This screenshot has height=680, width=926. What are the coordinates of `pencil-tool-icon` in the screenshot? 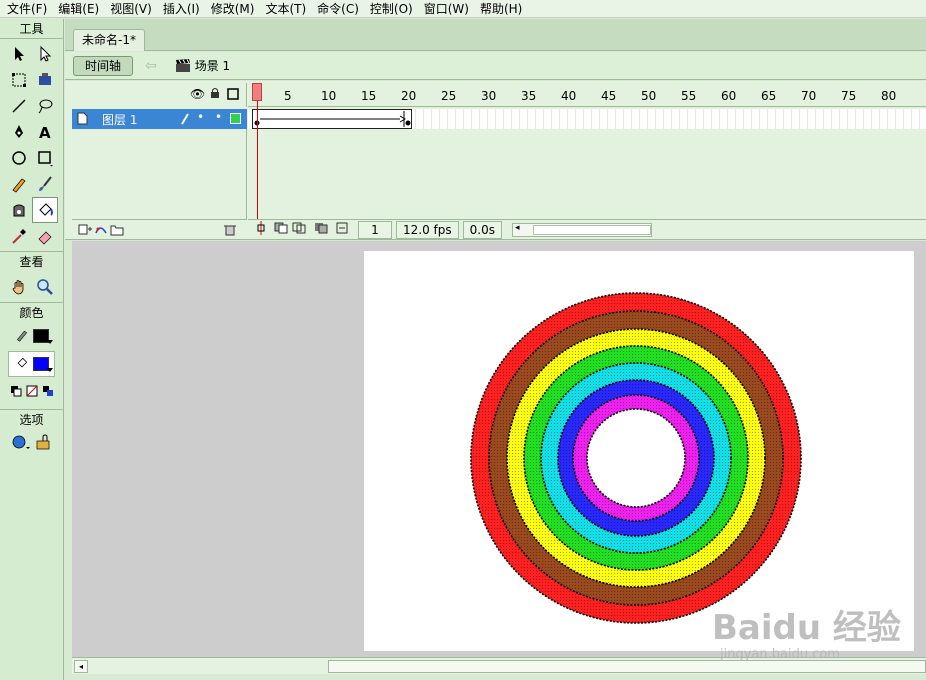 It's located at (19, 184).